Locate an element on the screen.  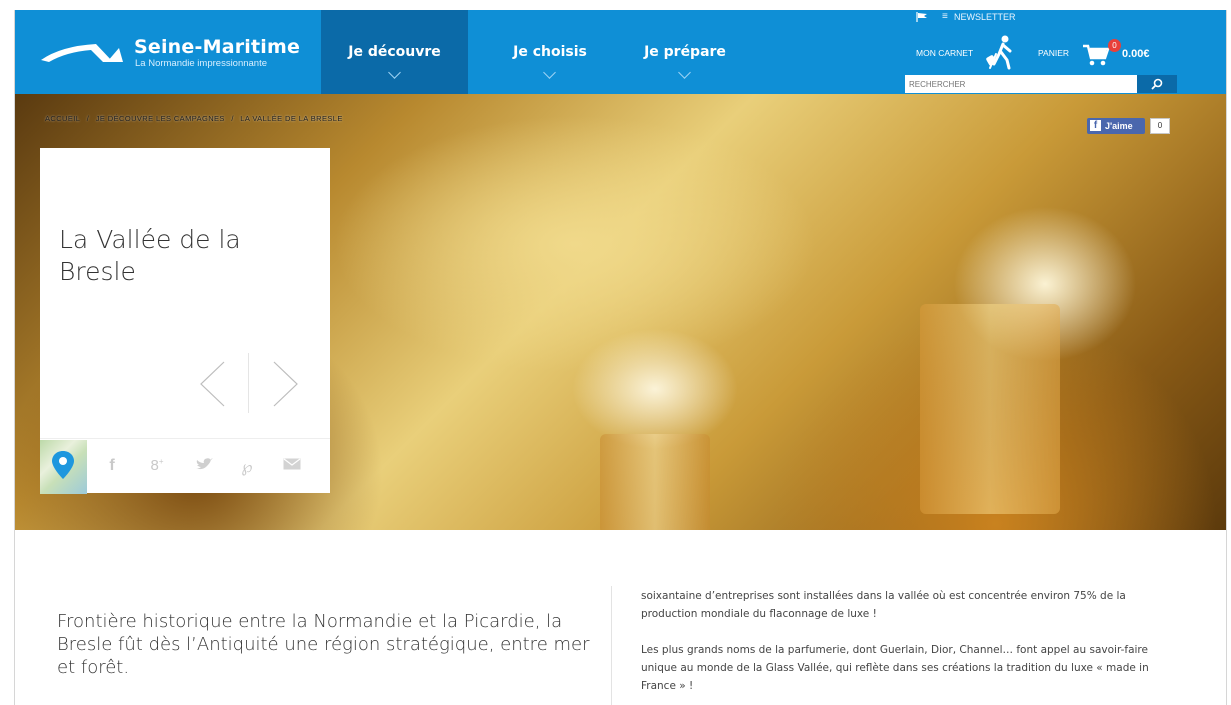
arrow-left-icon is located at coordinates (213, 384).